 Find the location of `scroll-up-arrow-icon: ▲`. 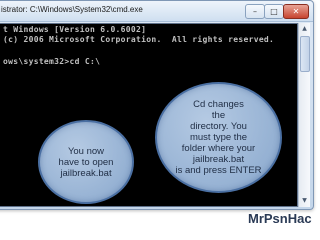

scroll-up-arrow-icon: ▲ is located at coordinates (304, 29).